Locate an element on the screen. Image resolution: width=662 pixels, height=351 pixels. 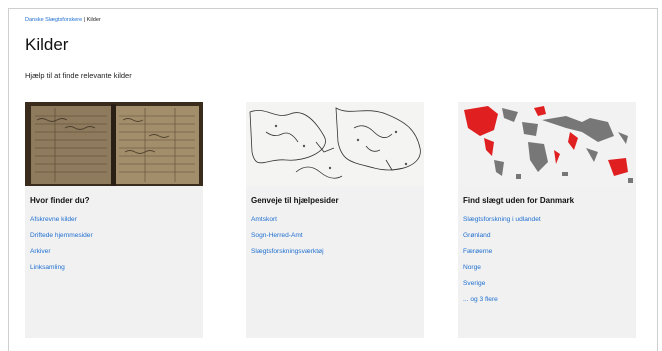
card-title: Hvor finder du? is located at coordinates (60, 200).